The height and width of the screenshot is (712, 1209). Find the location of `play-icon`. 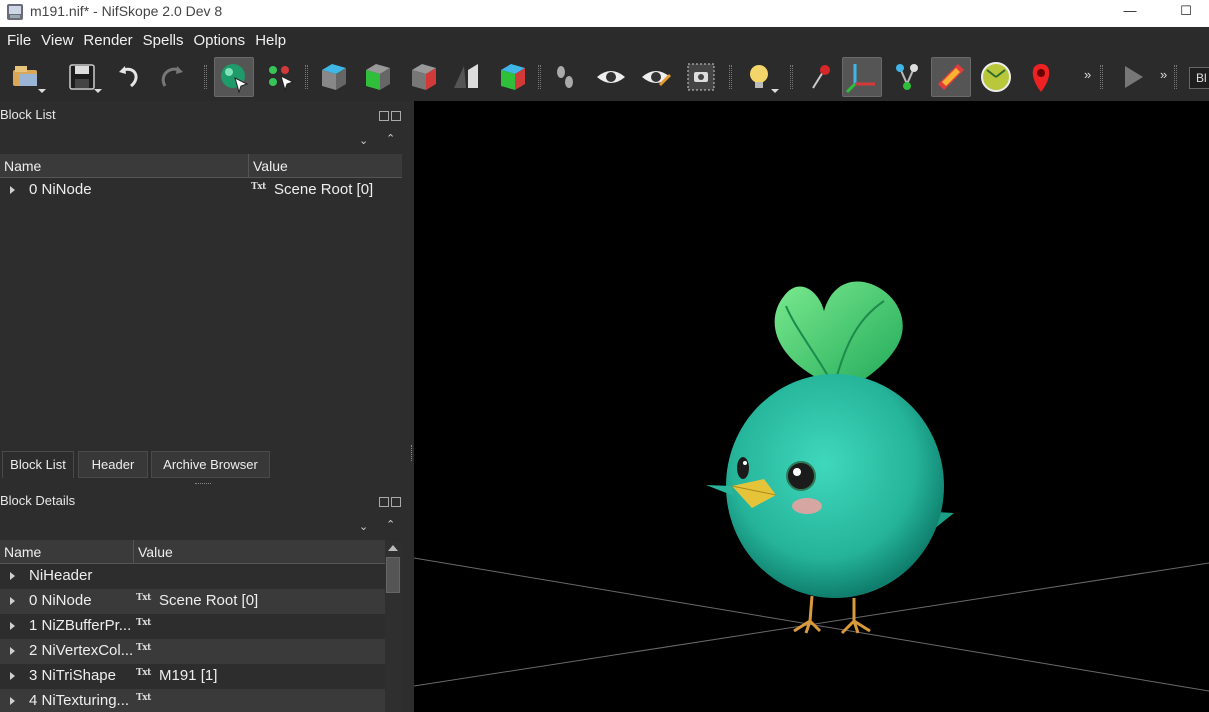

play-icon is located at coordinates (1132, 77).